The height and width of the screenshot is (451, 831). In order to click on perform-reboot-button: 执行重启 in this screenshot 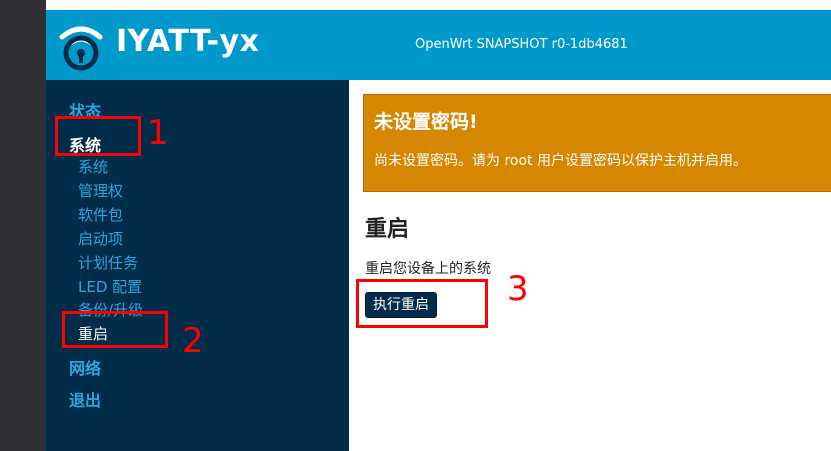, I will do `click(401, 305)`.